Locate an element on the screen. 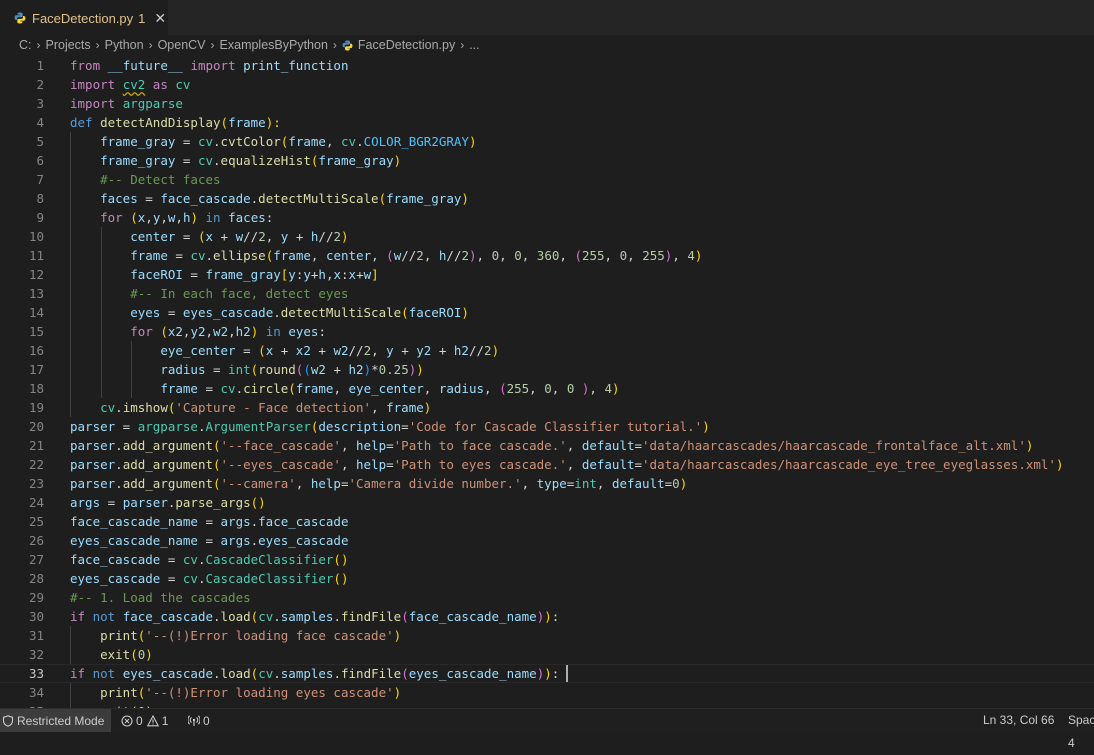 The height and width of the screenshot is (755, 1094). code-line: 2 import cv2 as cv is located at coordinates (547, 84).